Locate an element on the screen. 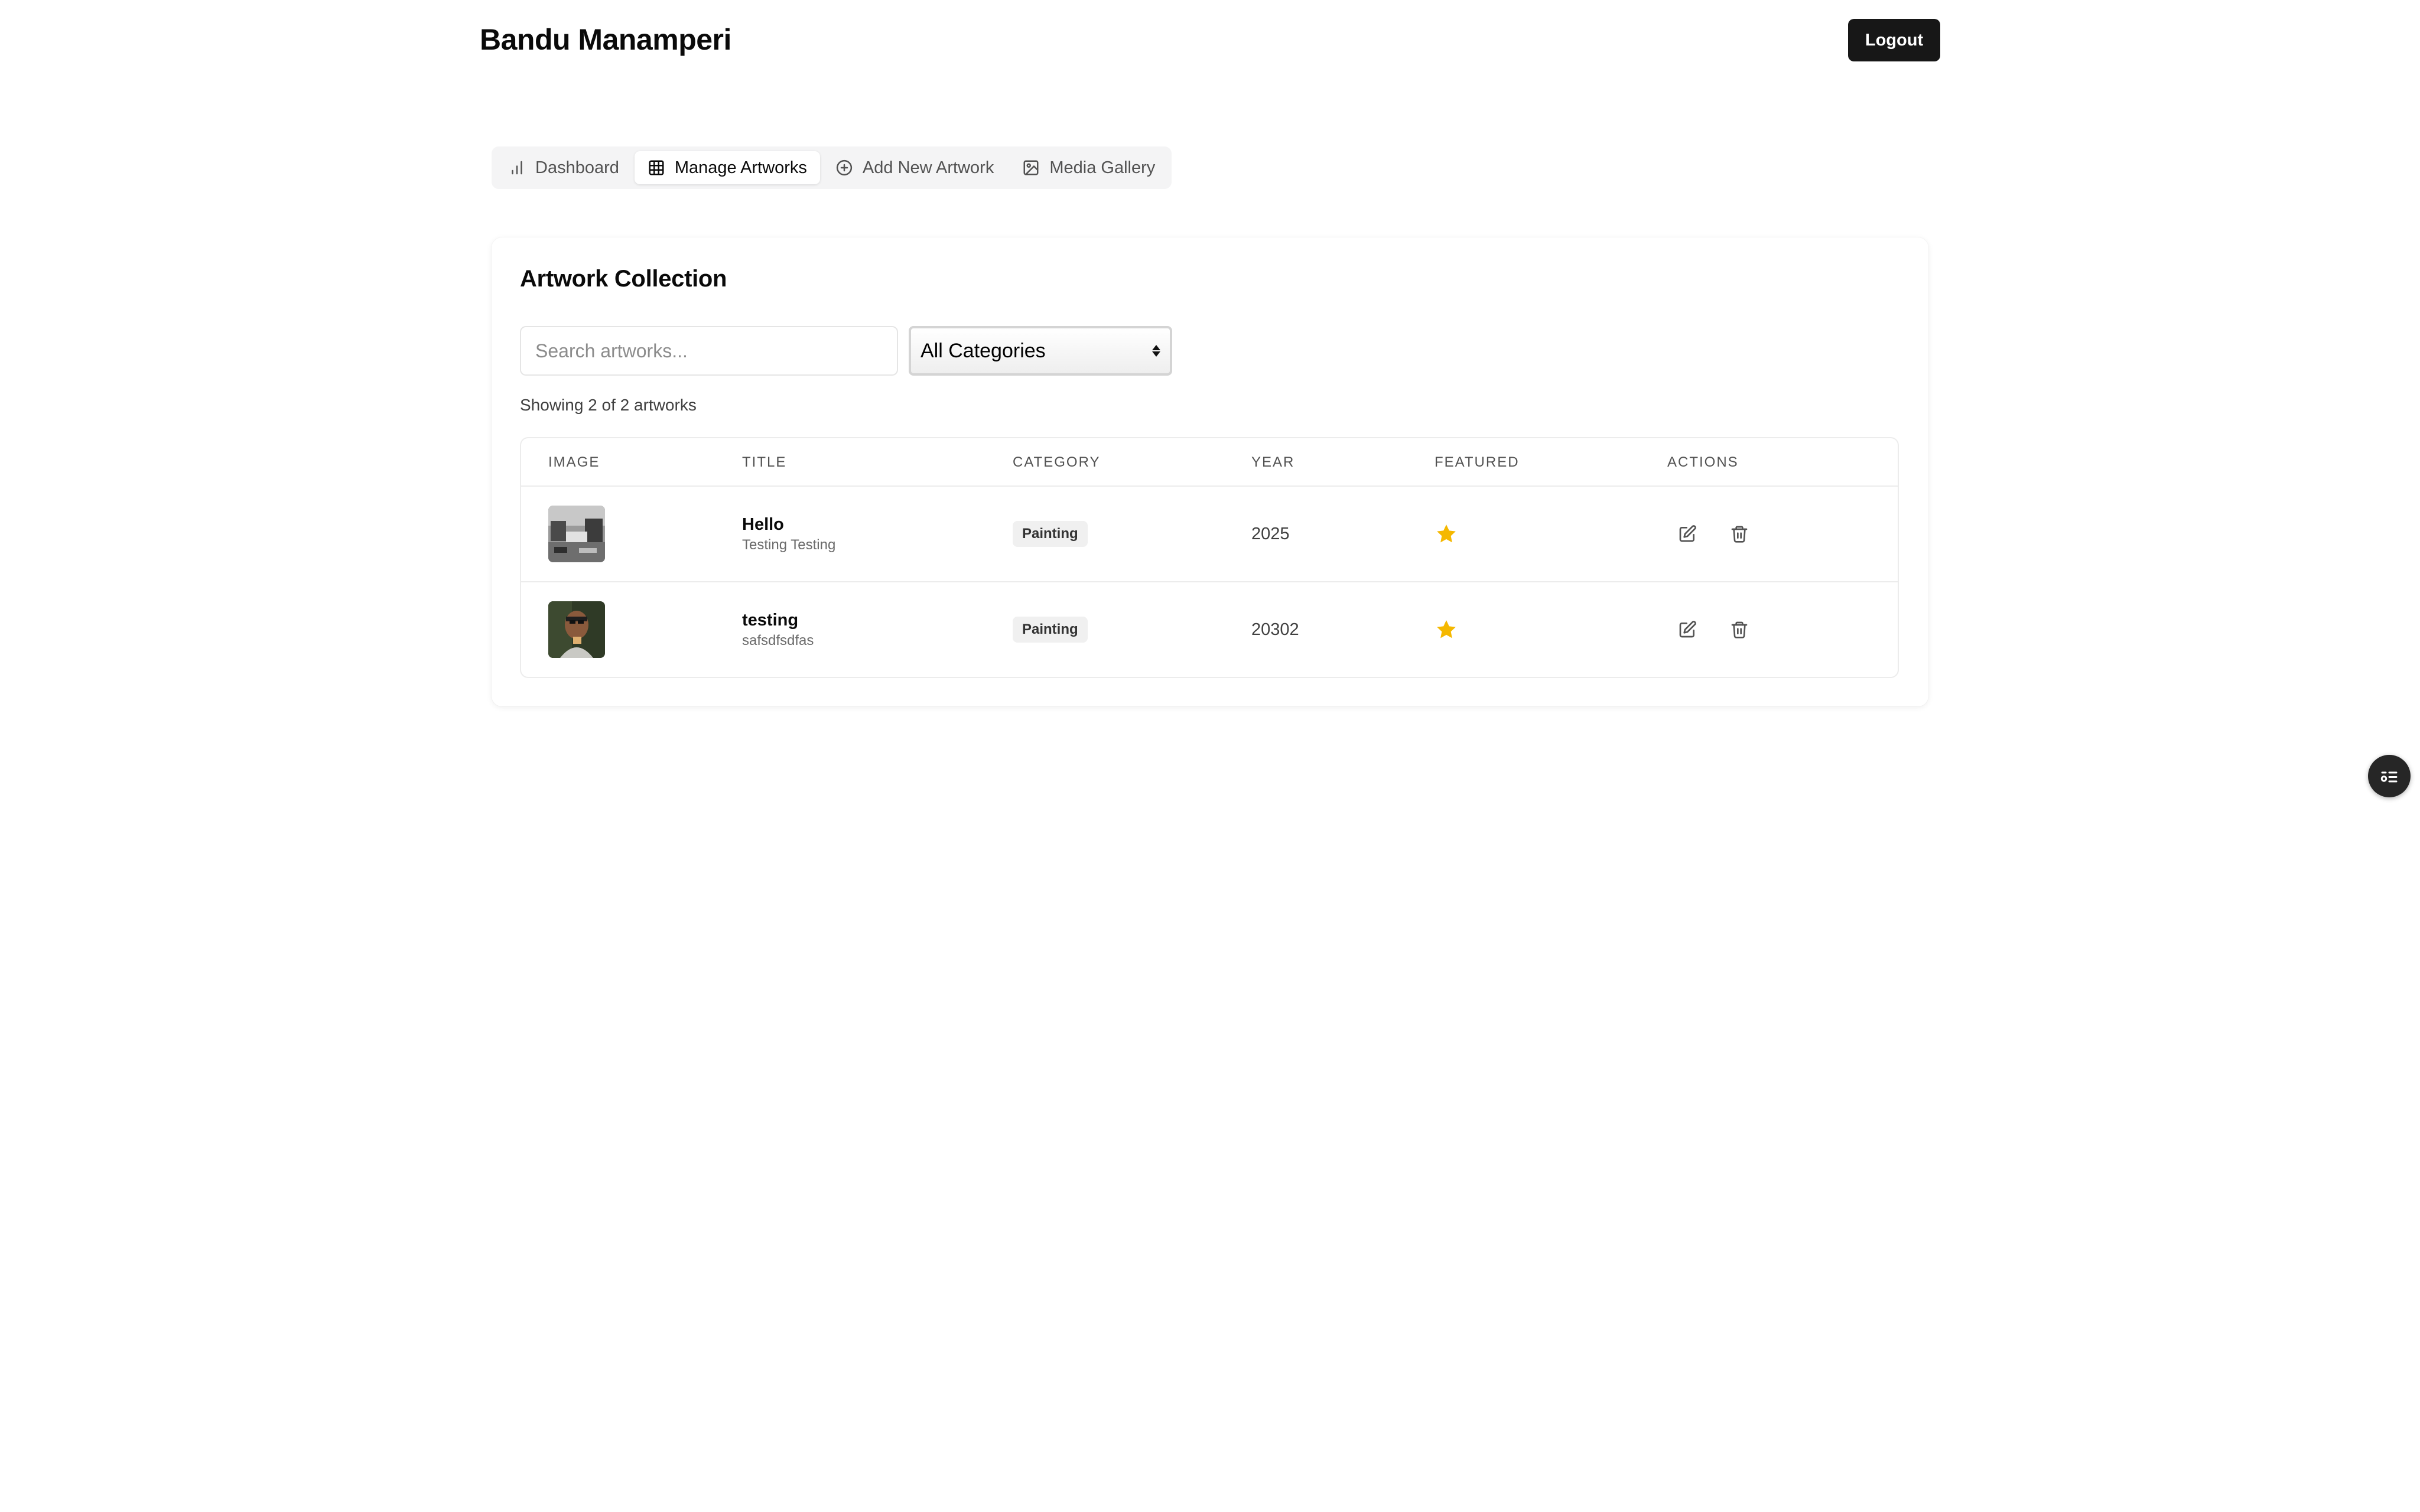 Image resolution: width=2420 pixels, height=1512 pixels. tab-media-gallery: Media Gallery is located at coordinates (1088, 167).